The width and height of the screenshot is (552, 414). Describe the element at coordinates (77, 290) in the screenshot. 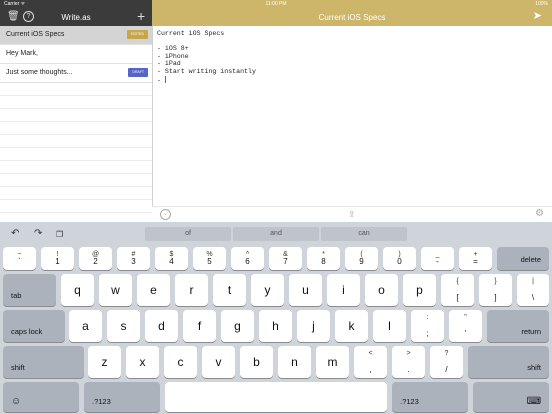

I see `key-q: q` at that location.